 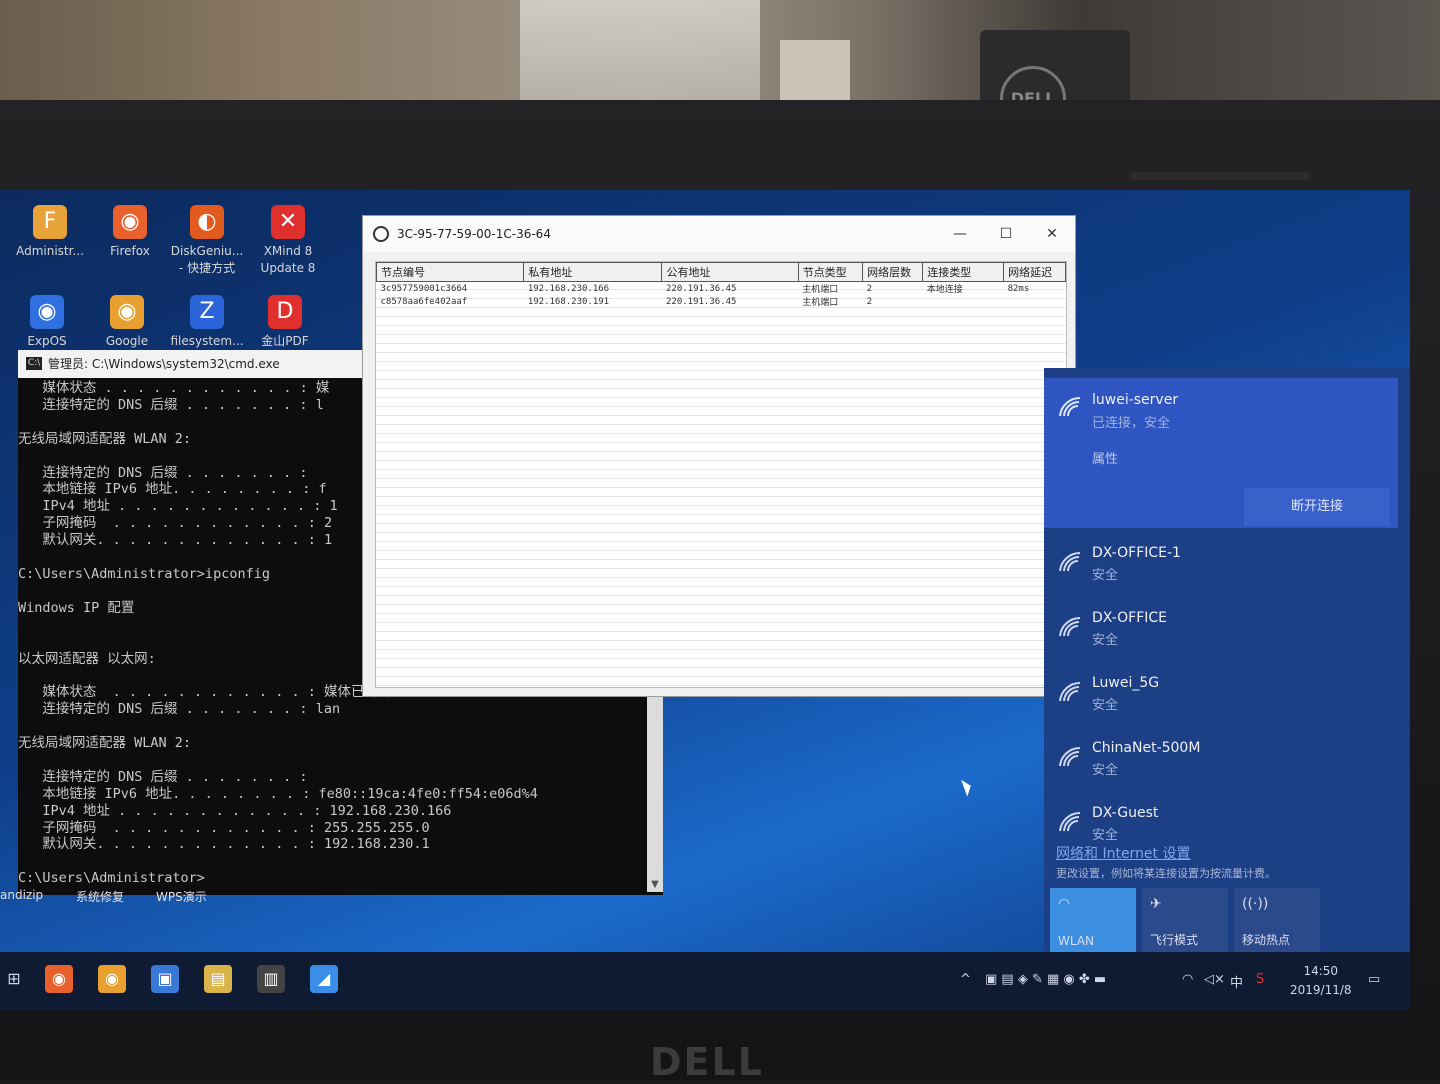 I want to click on table-cell: 主机端口, so click(x=820, y=290).